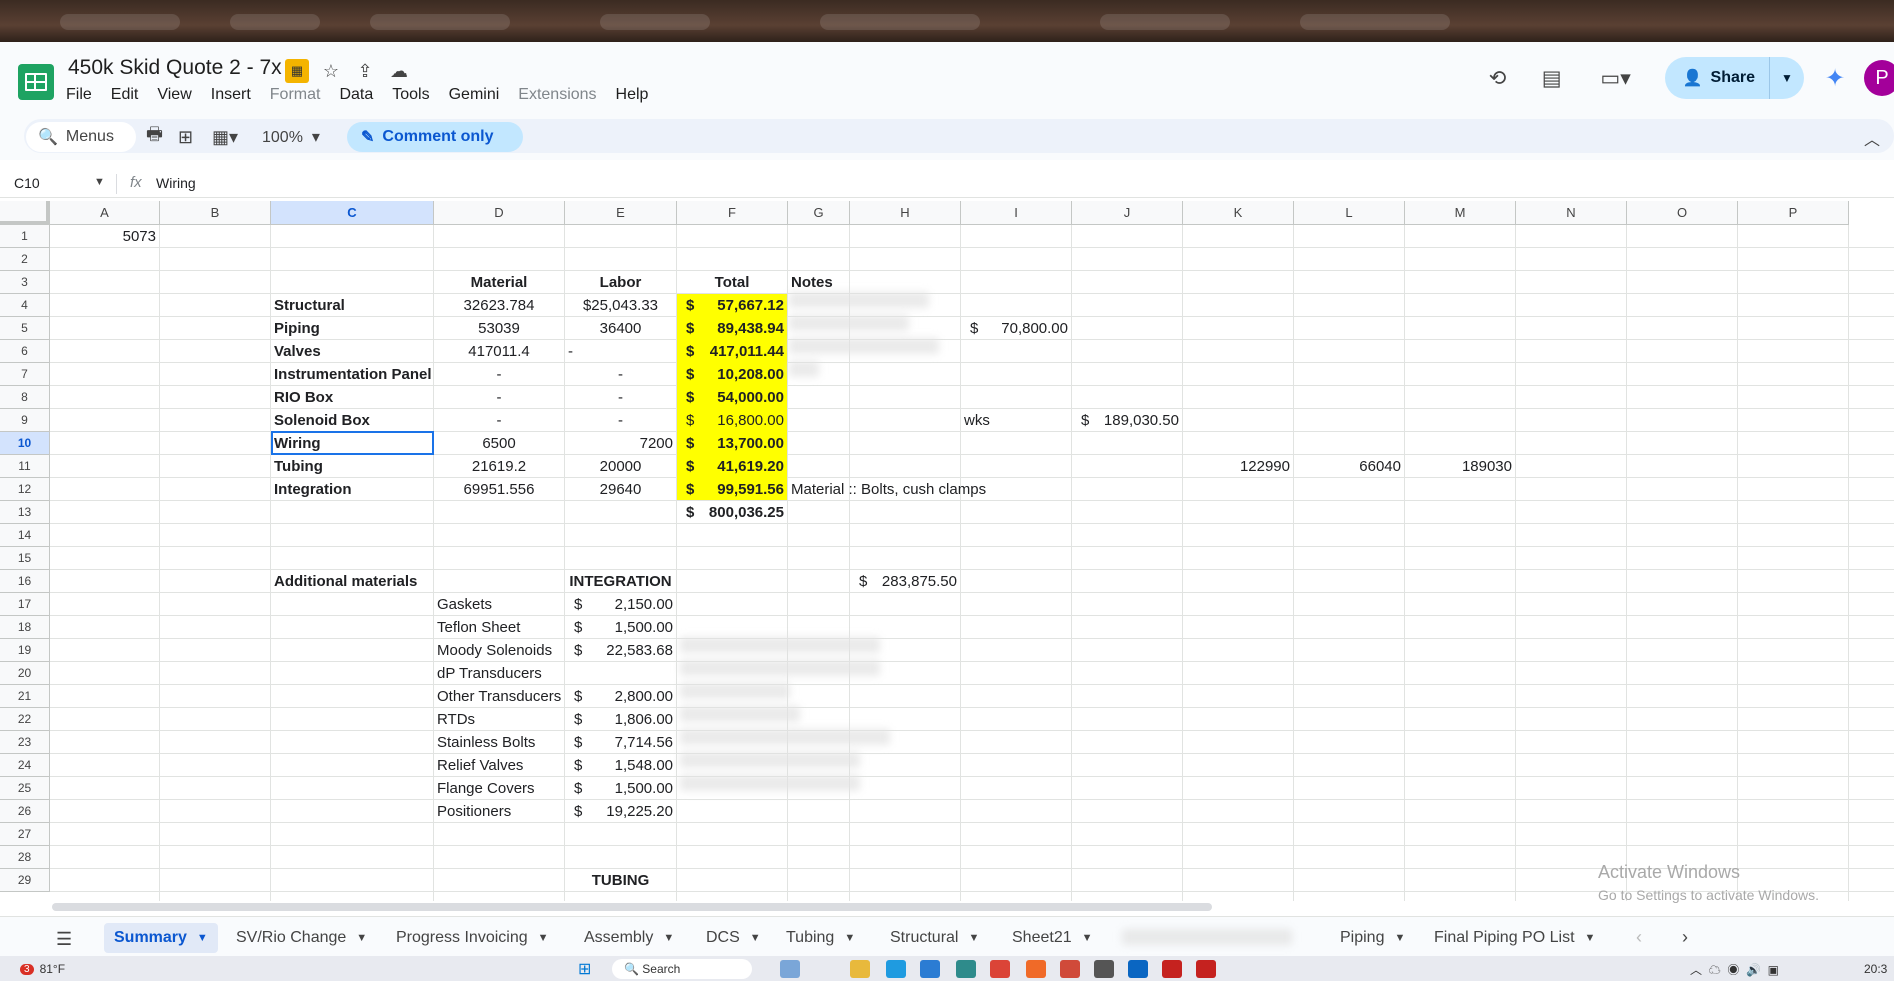 The height and width of the screenshot is (981, 1894). What do you see at coordinates (499, 742) in the screenshot?
I see `cell-d23: Stainless Bolts` at bounding box center [499, 742].